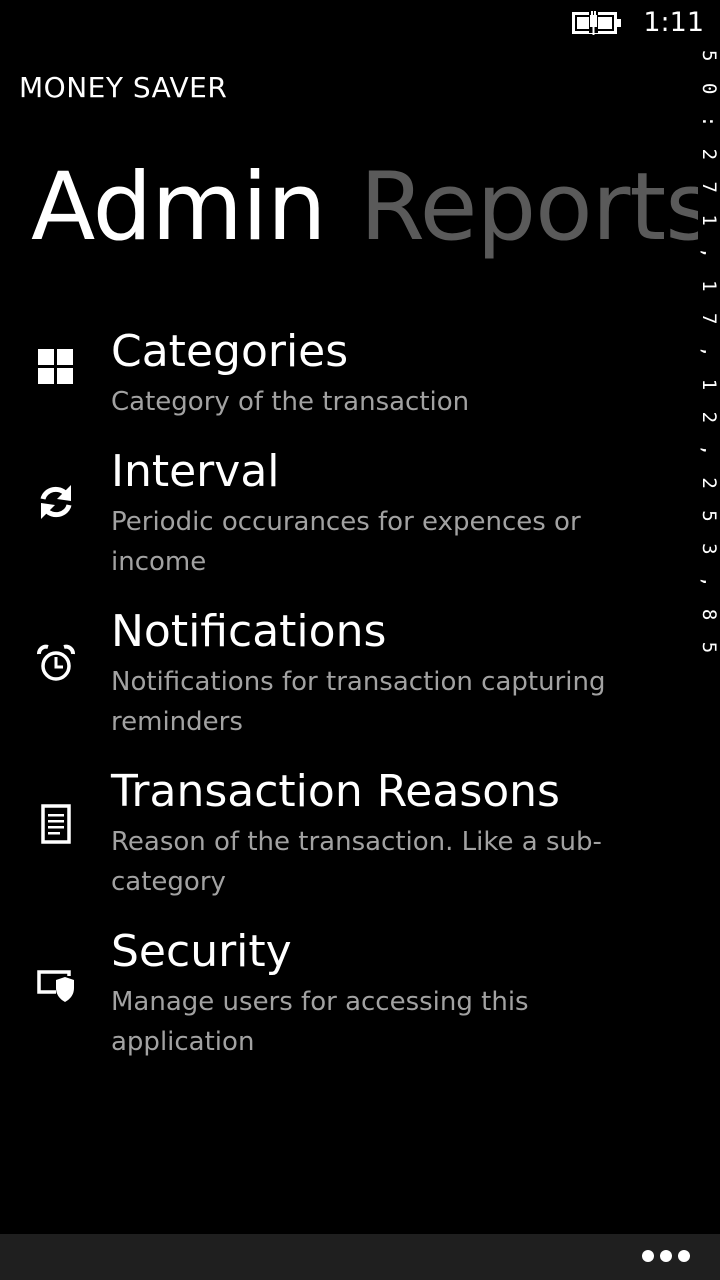 The image size is (720, 1280). Describe the element at coordinates (335, 791) in the screenshot. I see `menu-item-title: Transaction Reasons` at that location.